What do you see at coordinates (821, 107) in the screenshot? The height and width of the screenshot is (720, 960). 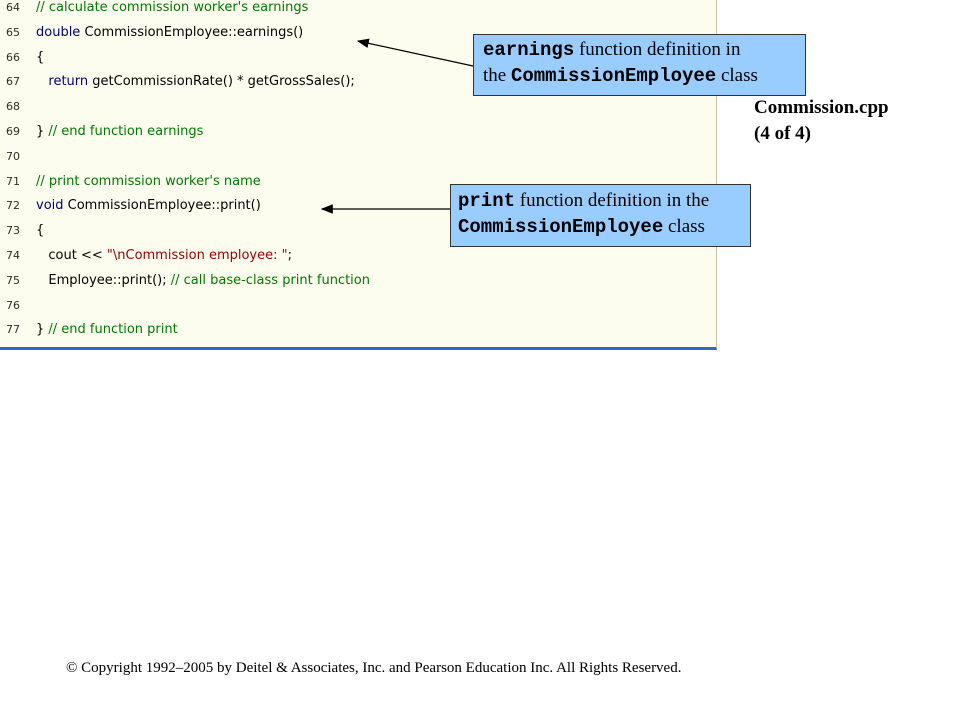 I see `file-name: Commission.cpp` at bounding box center [821, 107].